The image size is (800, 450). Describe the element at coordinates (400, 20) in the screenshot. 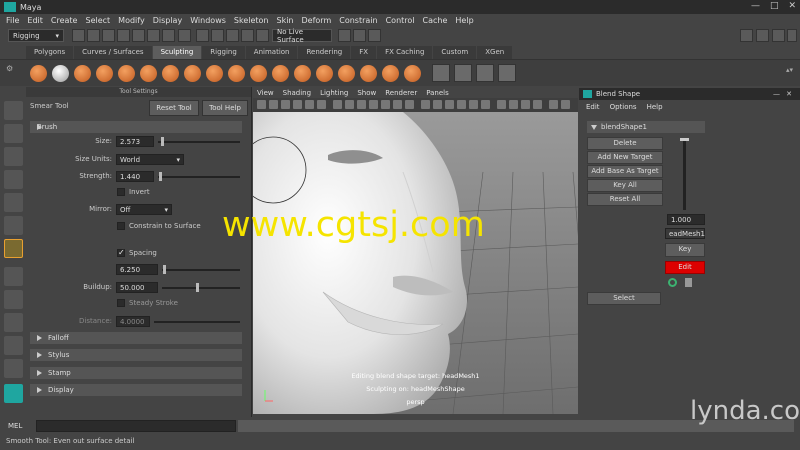

I see `menu-control: Control` at that location.